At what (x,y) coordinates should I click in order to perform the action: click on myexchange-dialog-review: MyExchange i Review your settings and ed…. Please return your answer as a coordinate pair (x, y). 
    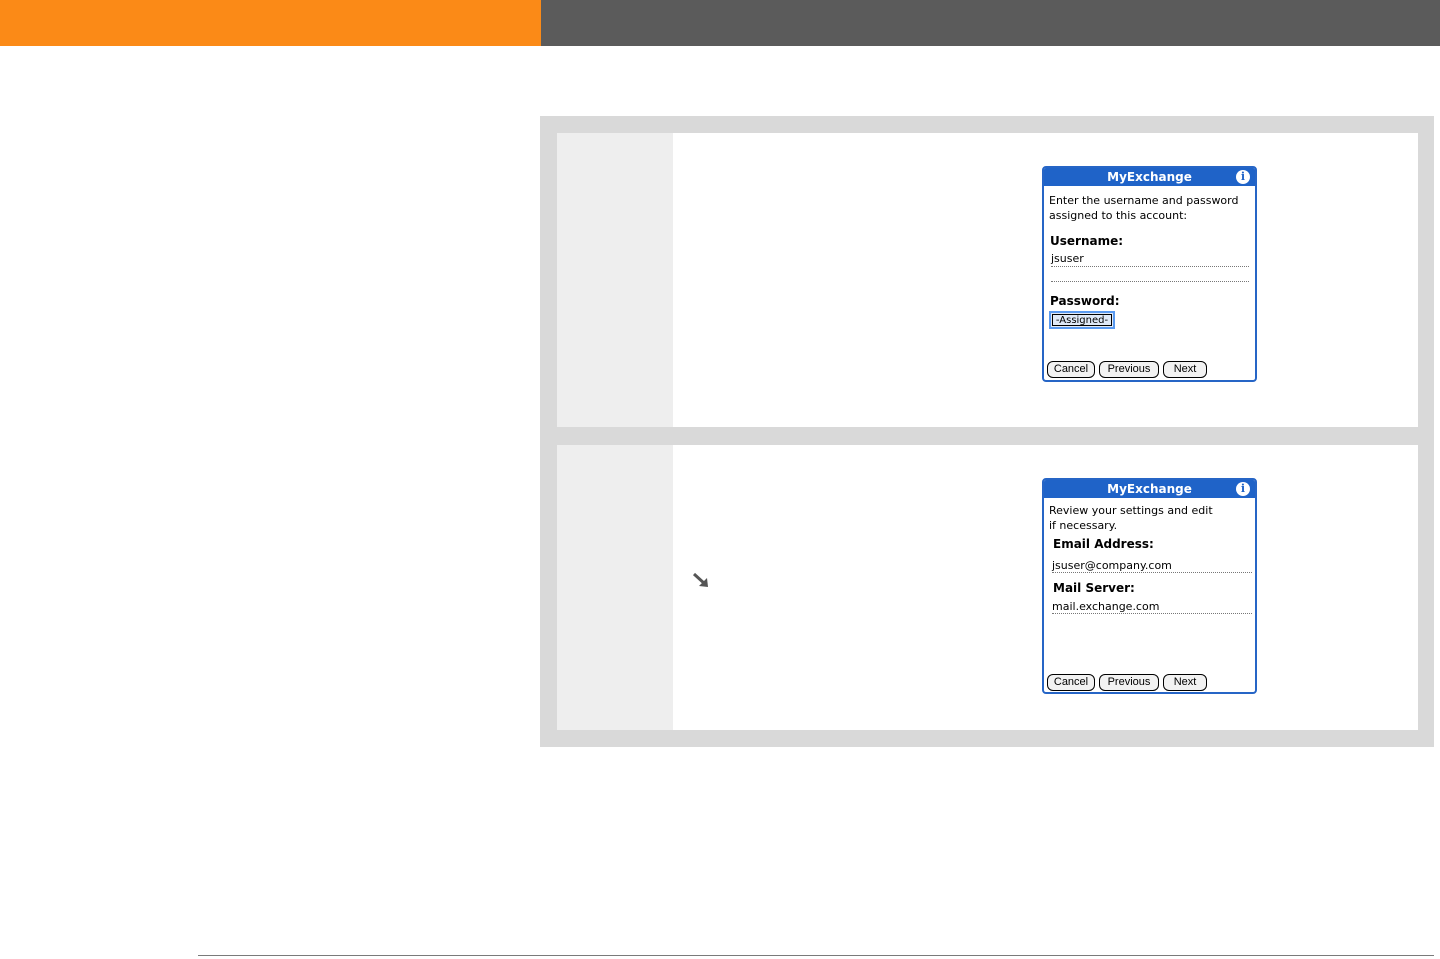
    Looking at the image, I should click on (1149, 586).